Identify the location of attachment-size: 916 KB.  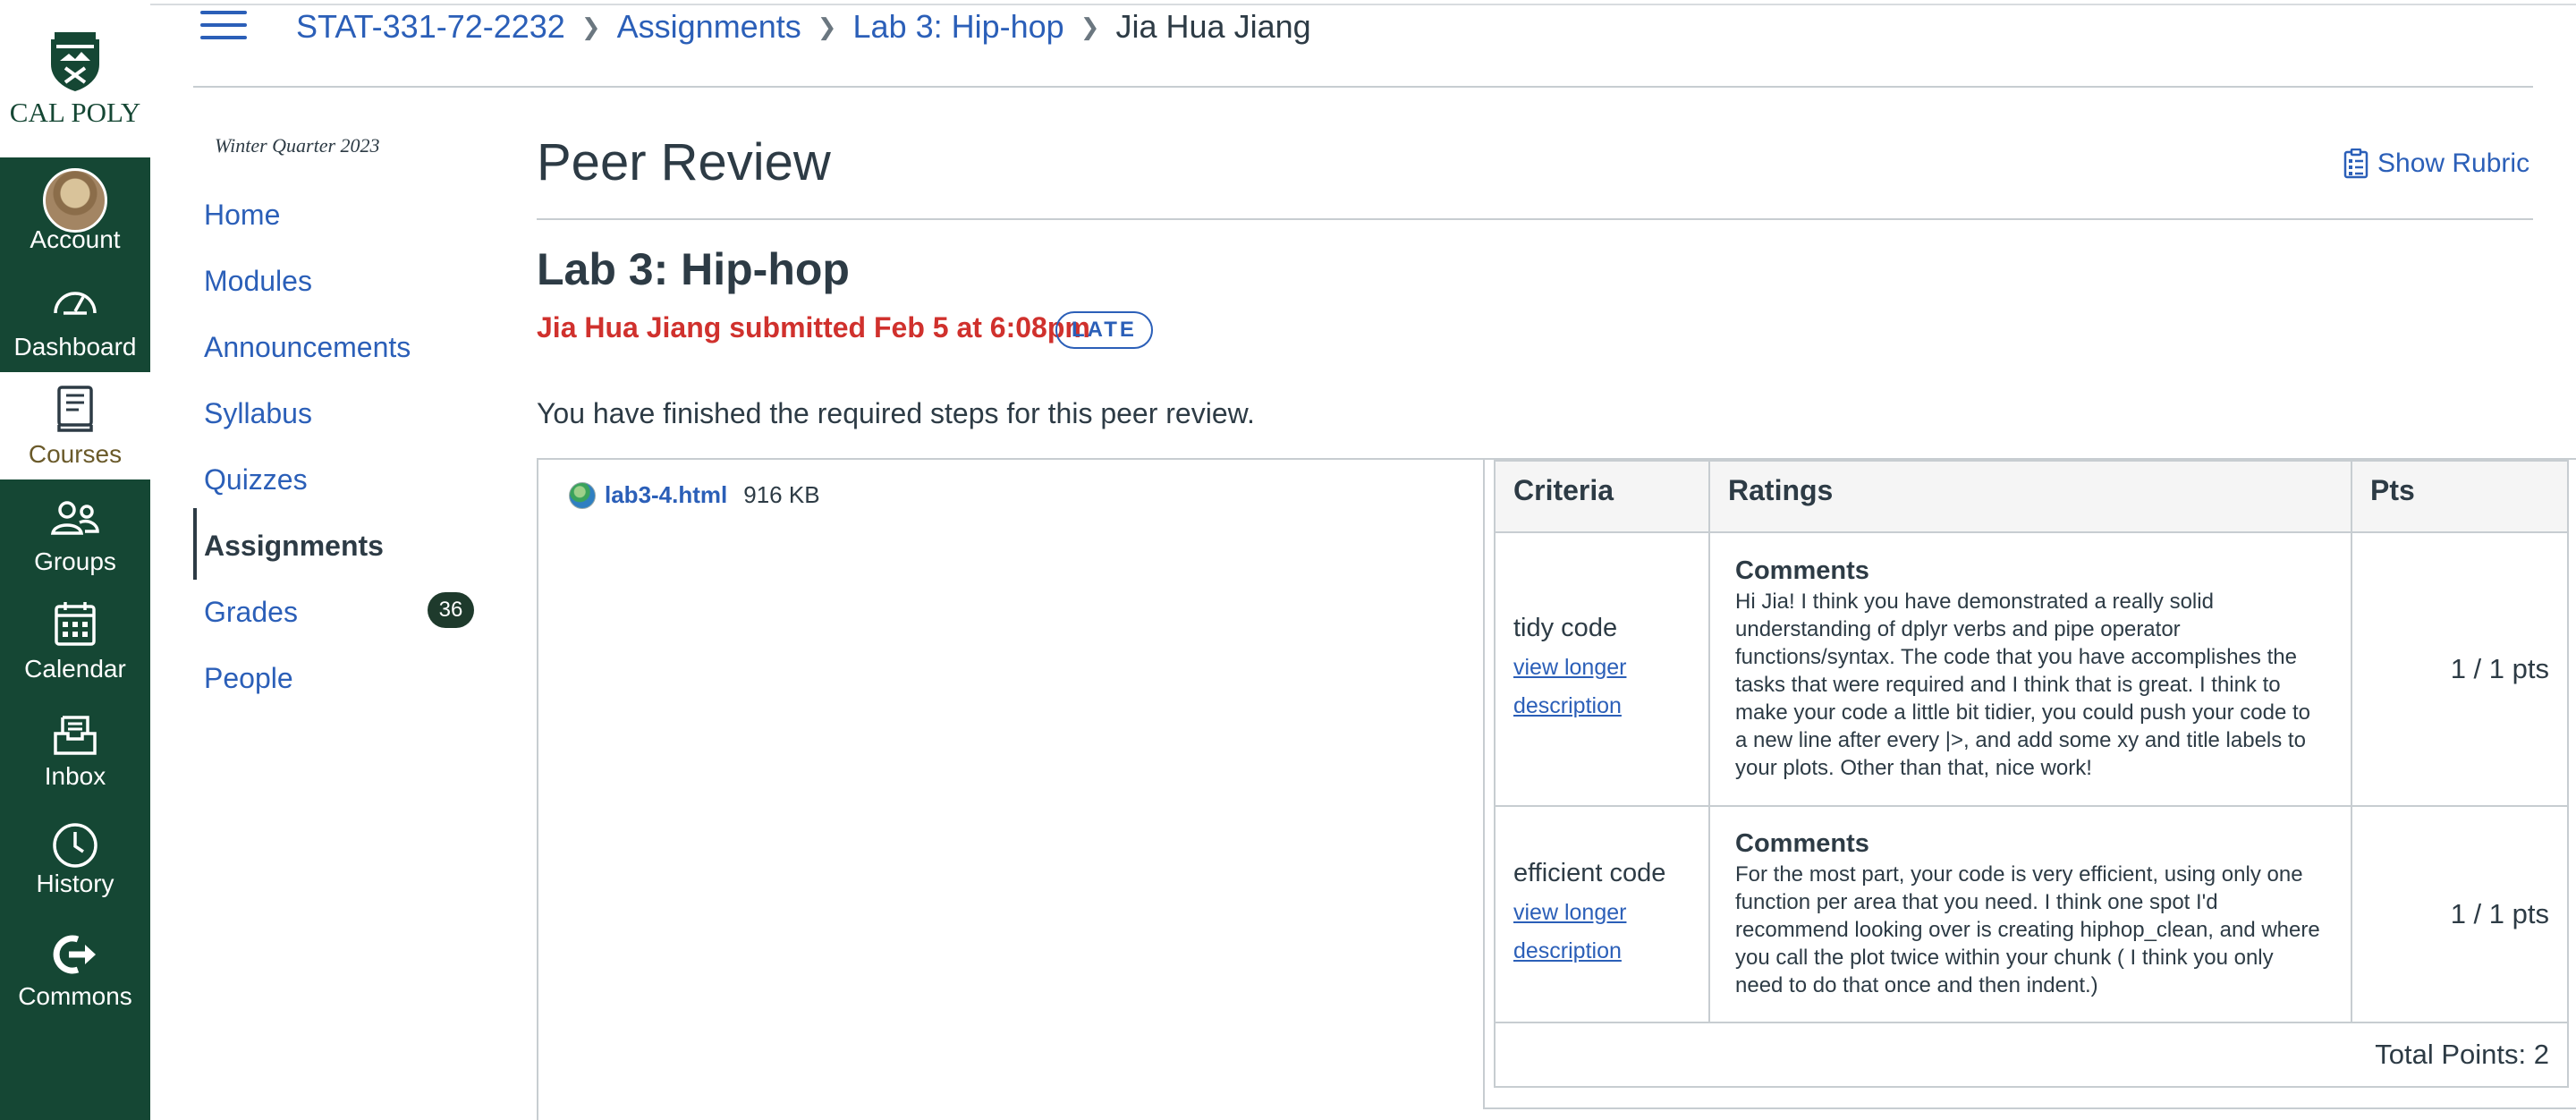
(781, 494).